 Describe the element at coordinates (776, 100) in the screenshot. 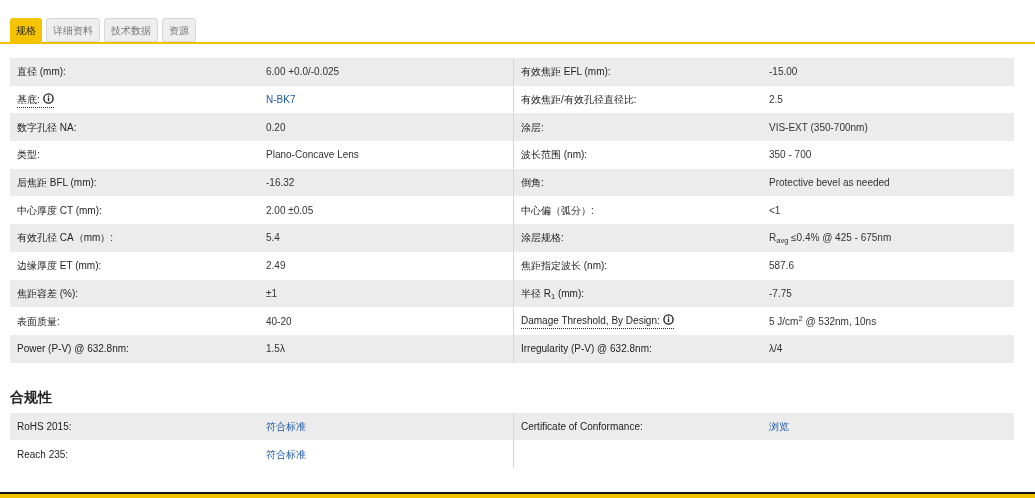

I see `spec-value: 2.5` at that location.